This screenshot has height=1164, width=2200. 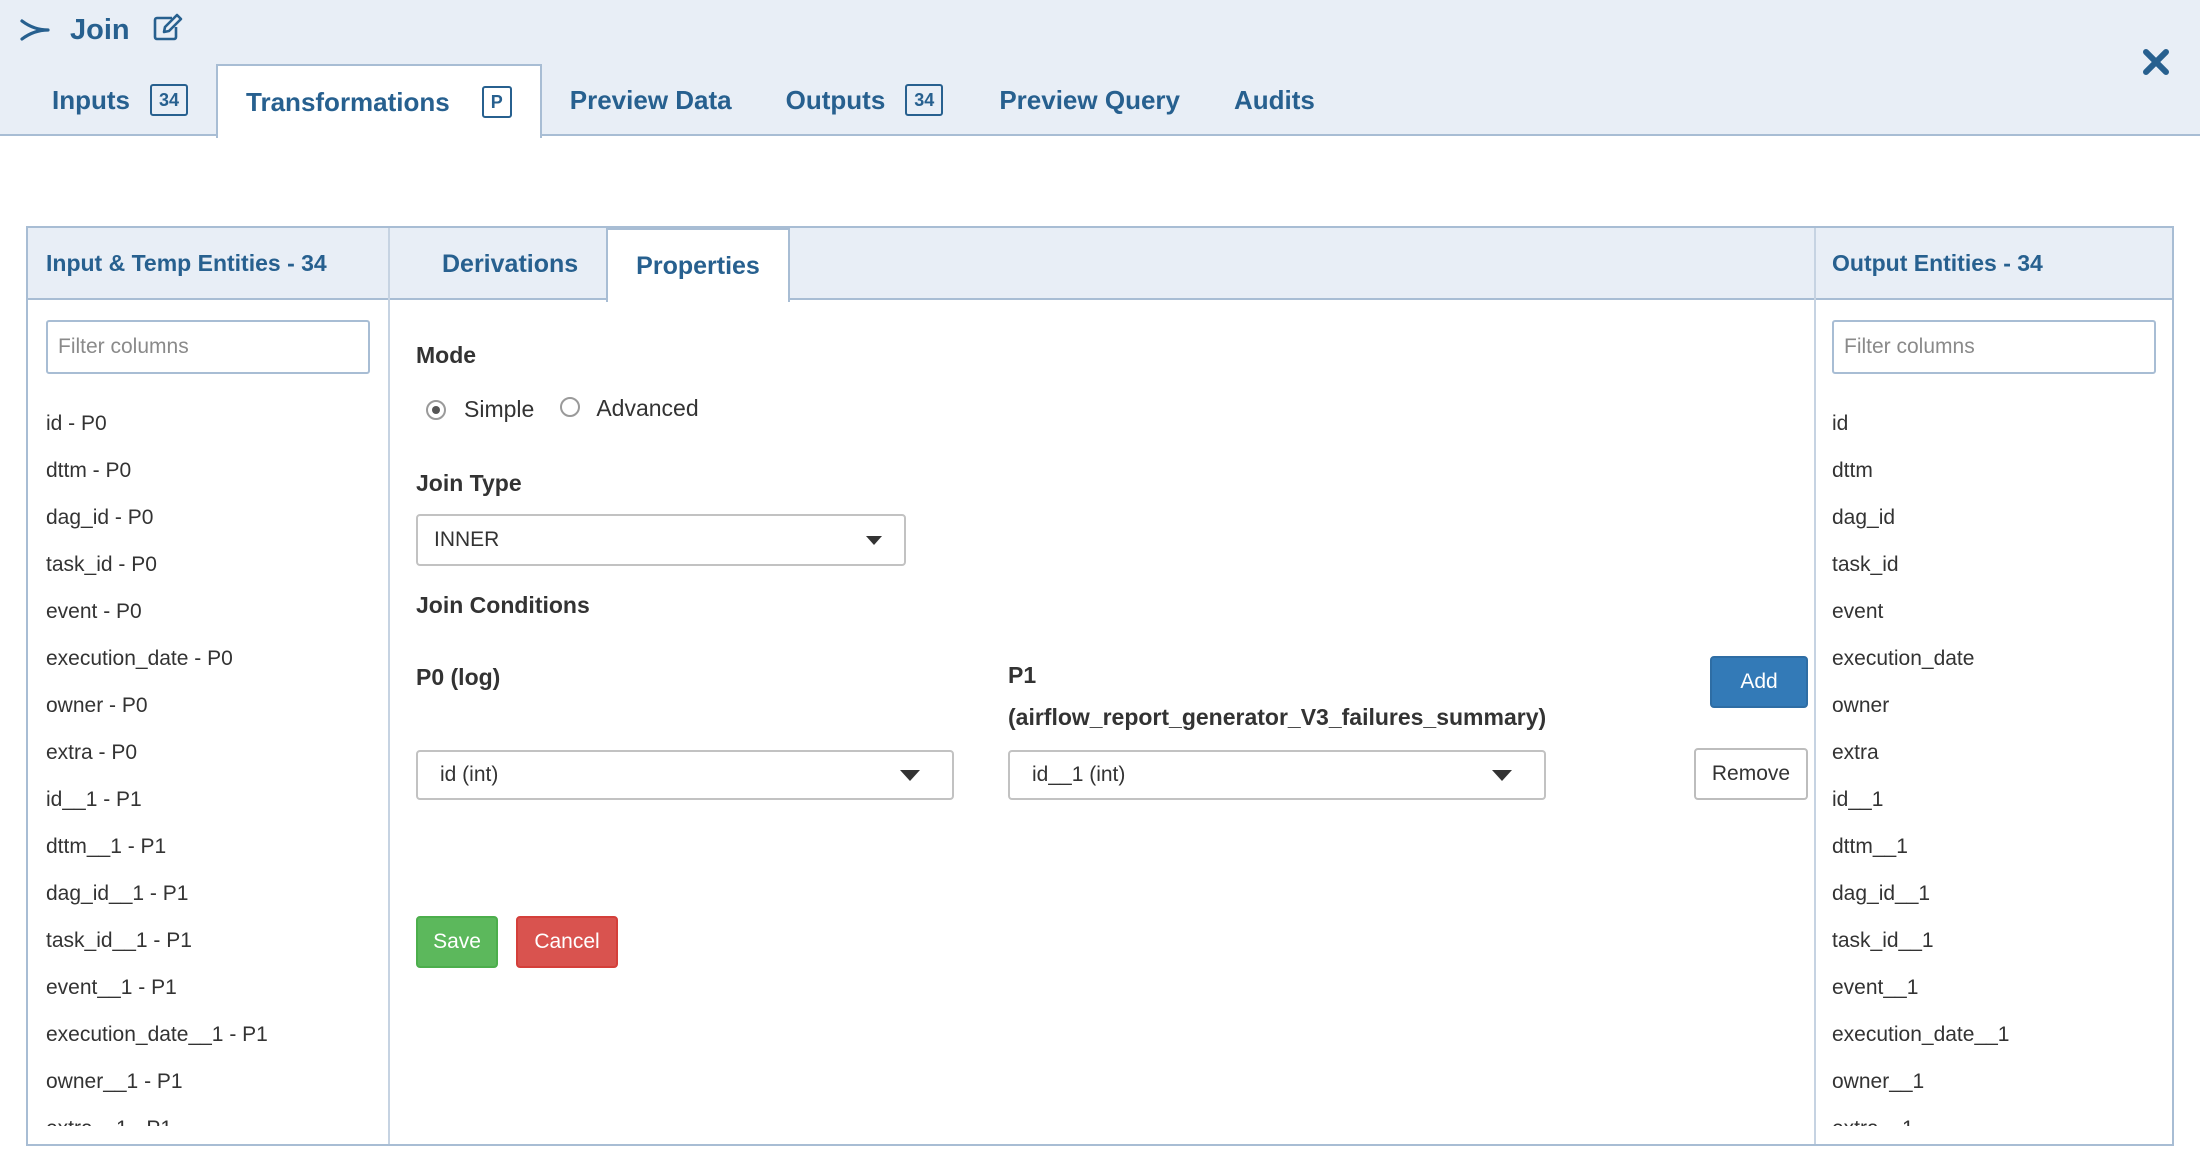 I want to click on tab-transformations: Transformations P, so click(x=379, y=101).